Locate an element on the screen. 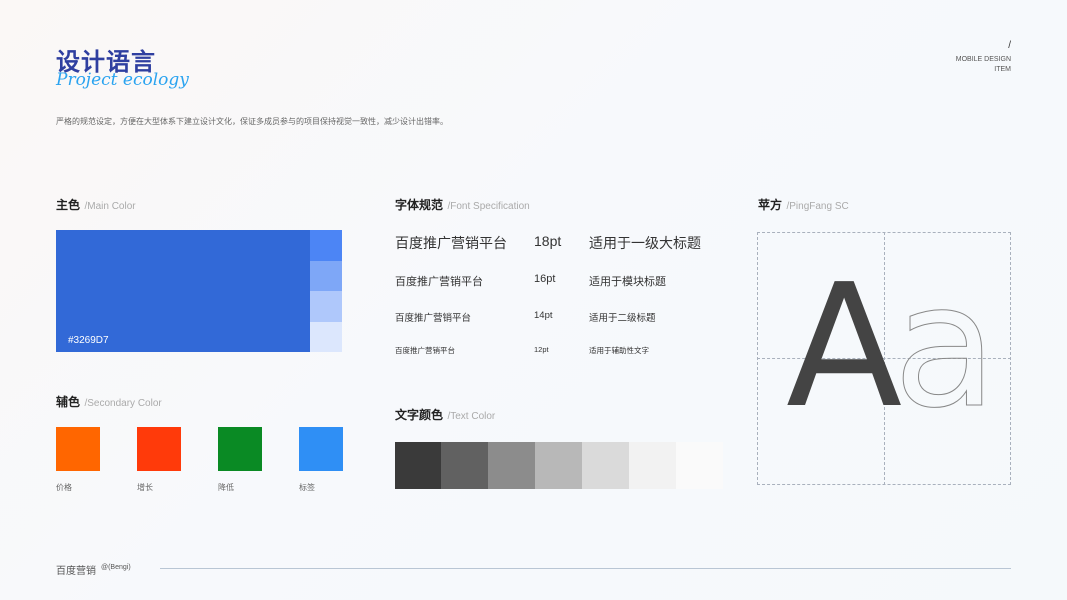 This screenshot has height=600, width=1067. secondary-label-tag: 标签 is located at coordinates (307, 487).